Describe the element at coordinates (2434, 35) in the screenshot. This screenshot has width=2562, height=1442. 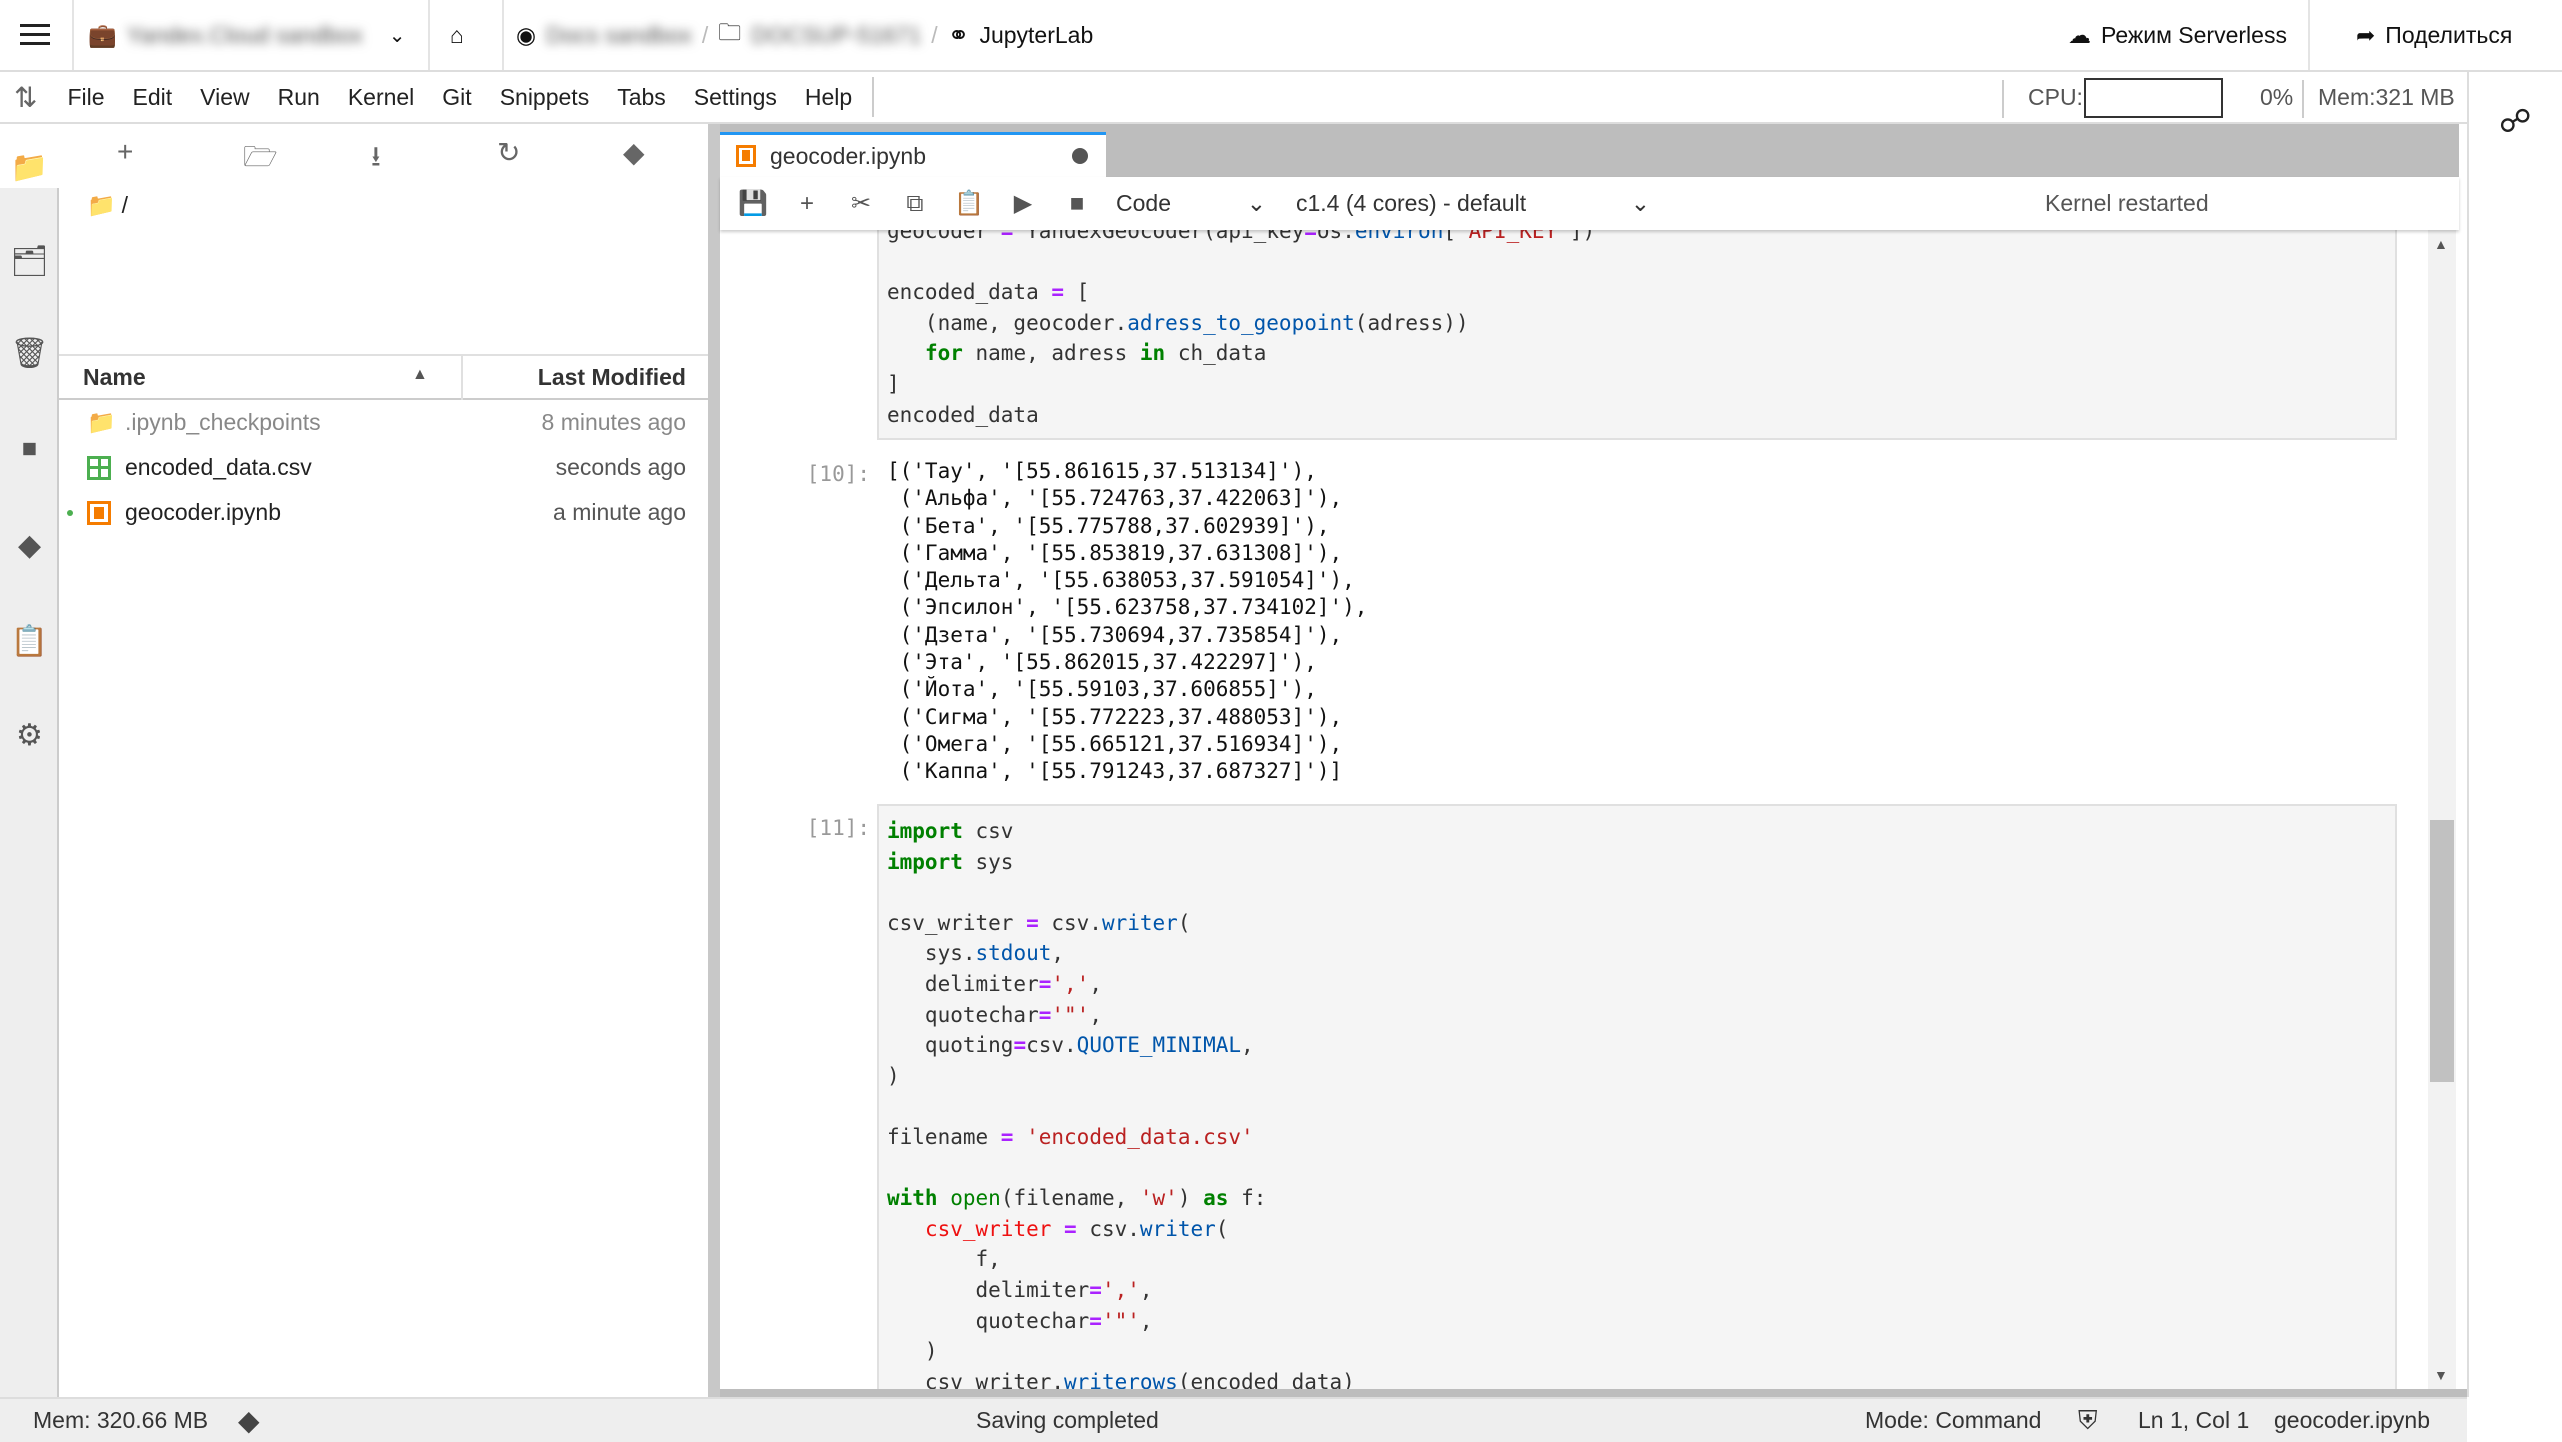
I see `share-button: ➦ Поделиться` at that location.